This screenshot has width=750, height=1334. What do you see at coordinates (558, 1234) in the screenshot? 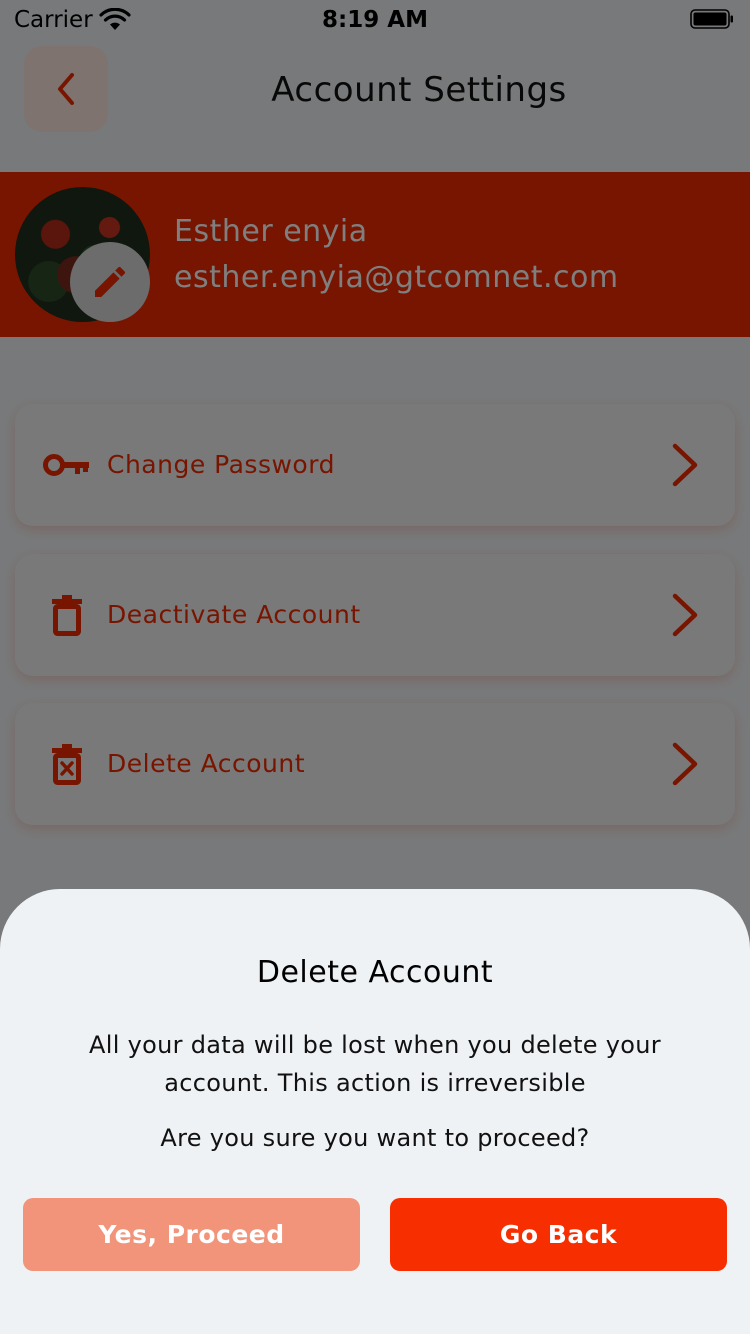
I see `go-back-button: Go Back` at bounding box center [558, 1234].